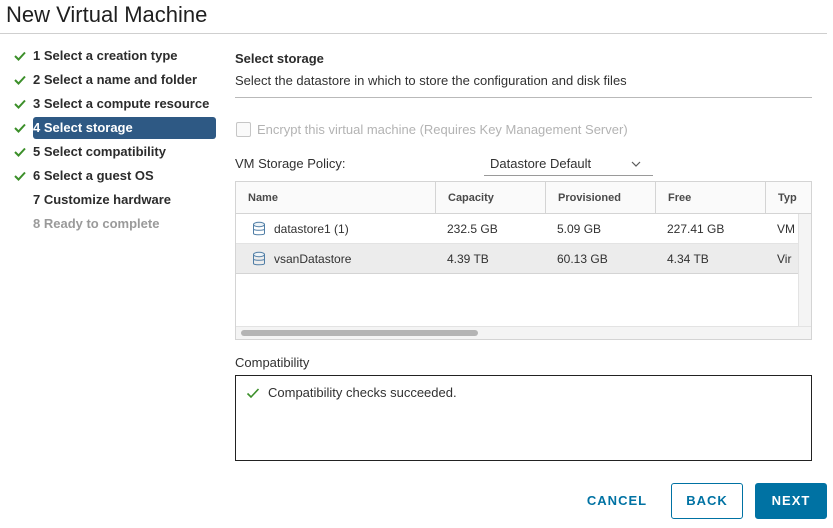 This screenshot has height=528, width=833. I want to click on column-header-type: Typ, so click(788, 198).